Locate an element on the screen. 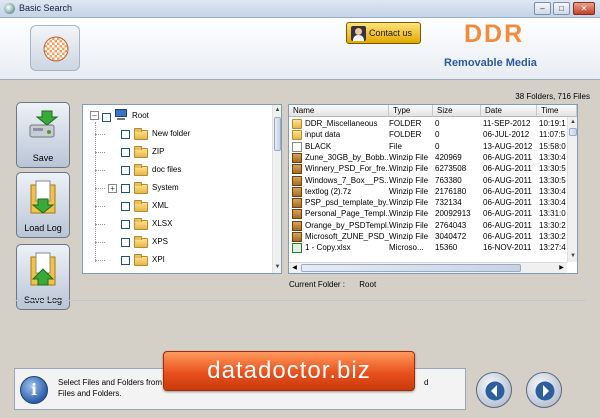 The image size is (600, 418). scroll-left-arrow-icon: ◀ is located at coordinates (294, 268).